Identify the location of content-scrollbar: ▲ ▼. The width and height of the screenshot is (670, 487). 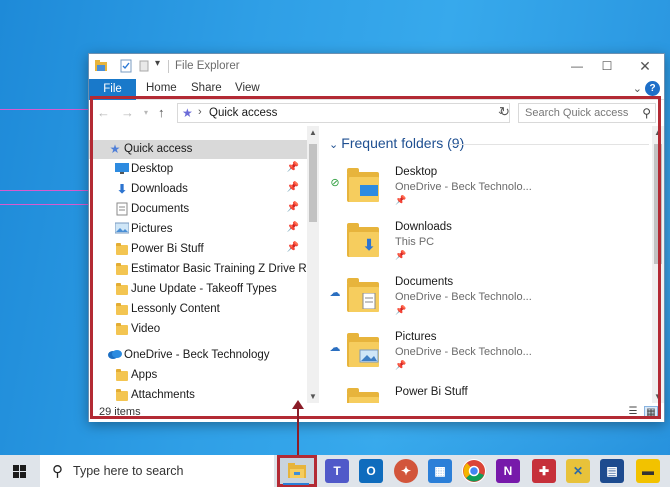
(658, 264).